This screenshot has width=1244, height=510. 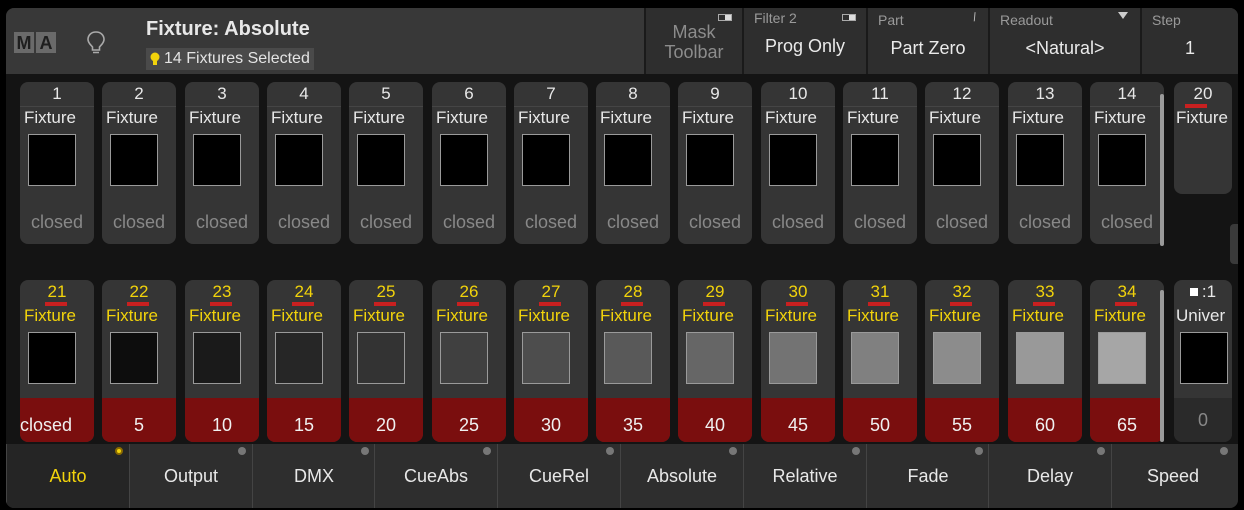 What do you see at coordinates (962, 291) in the screenshot?
I see `fixture-number: 32` at bounding box center [962, 291].